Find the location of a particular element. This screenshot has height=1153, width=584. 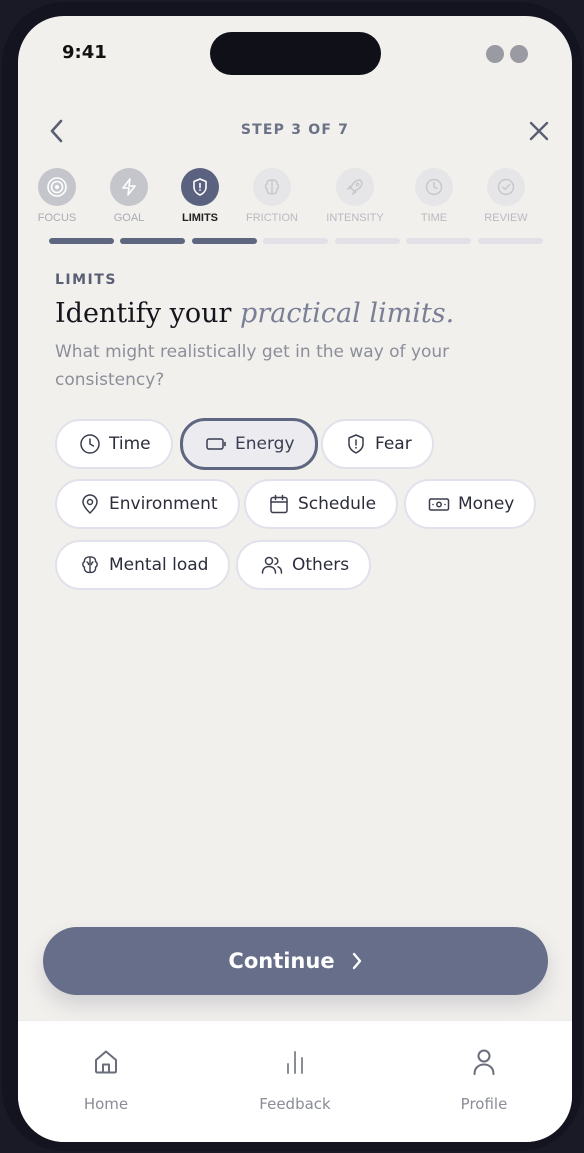

step-limits: LIMITS is located at coordinates (200, 196).